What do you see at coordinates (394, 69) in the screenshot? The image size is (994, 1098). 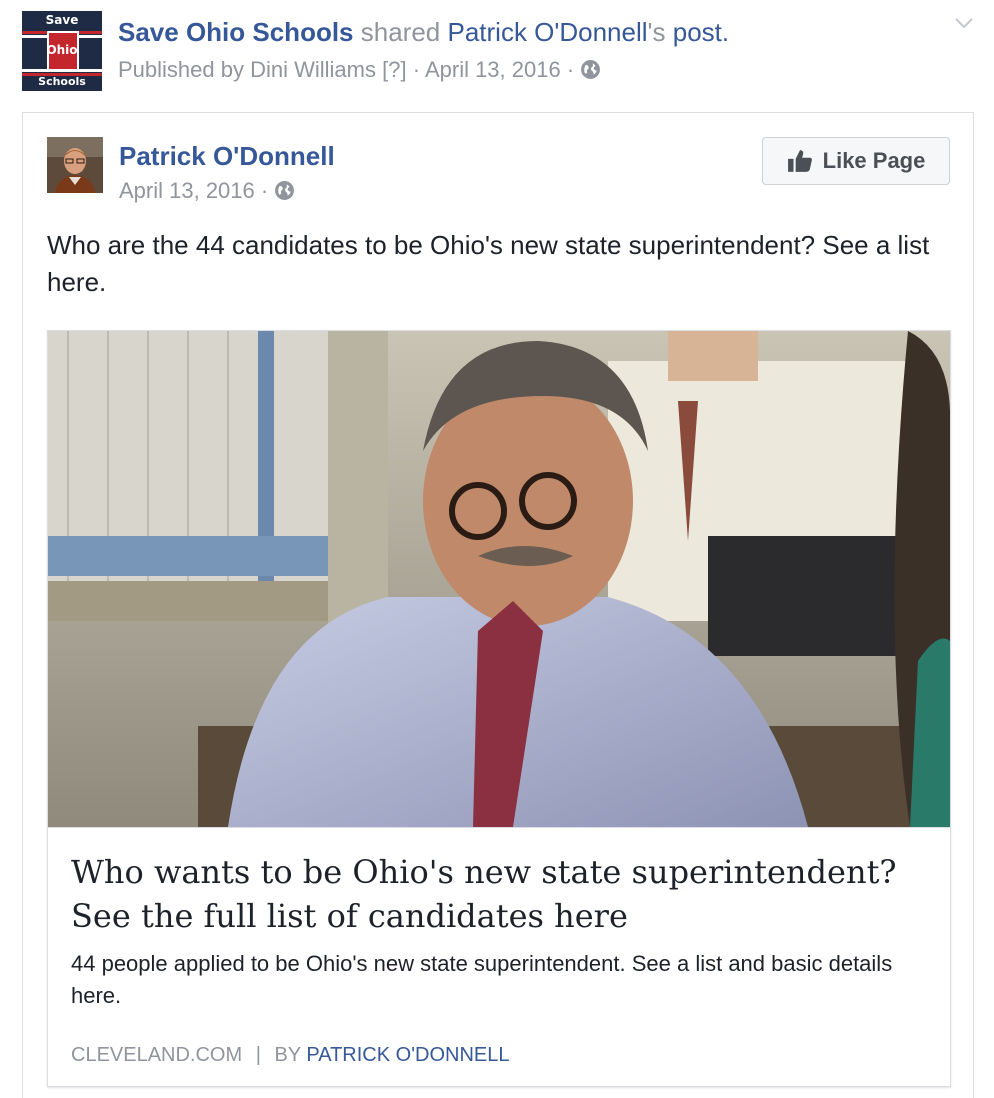 I see `help-marker: [?]` at bounding box center [394, 69].